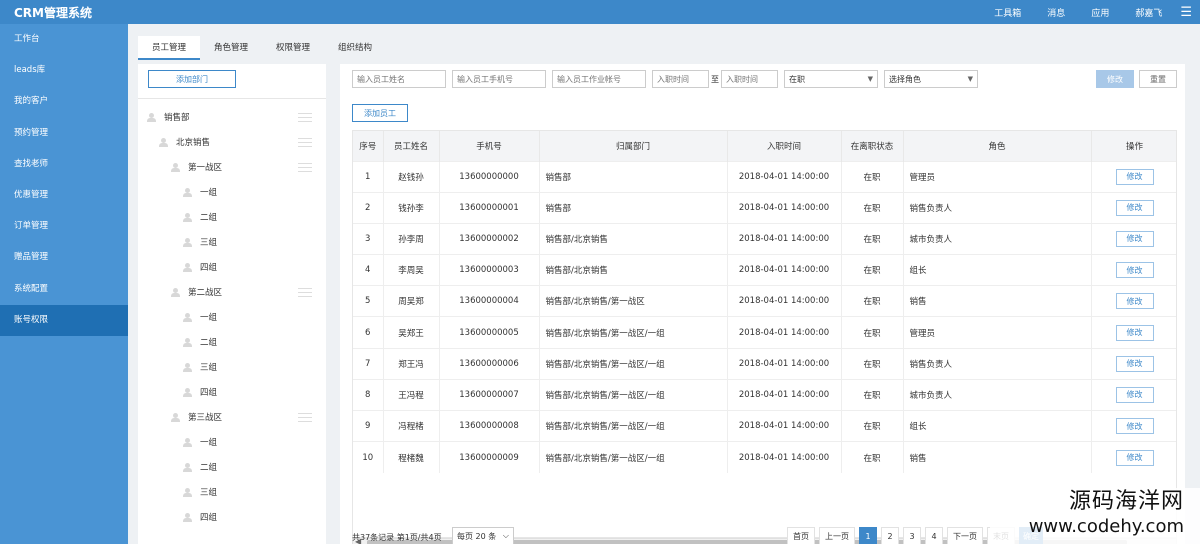  Describe the element at coordinates (411, 238) in the screenshot. I see `cell-name: 孙李周` at that location.